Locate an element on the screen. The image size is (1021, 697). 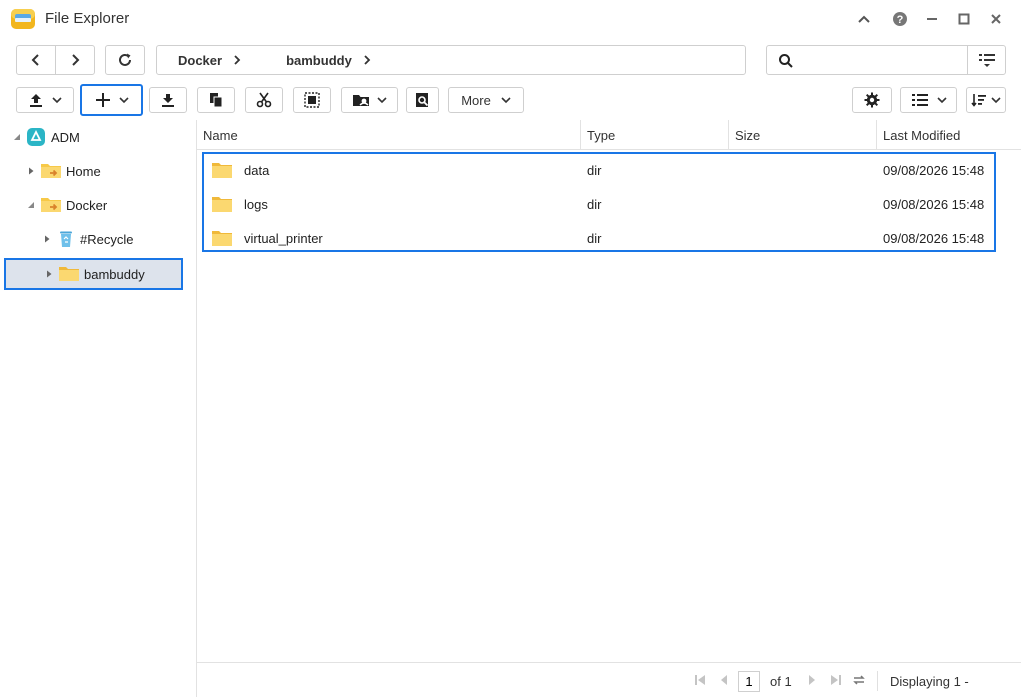
tree-item-label: #Recycle is located at coordinates (107, 239).